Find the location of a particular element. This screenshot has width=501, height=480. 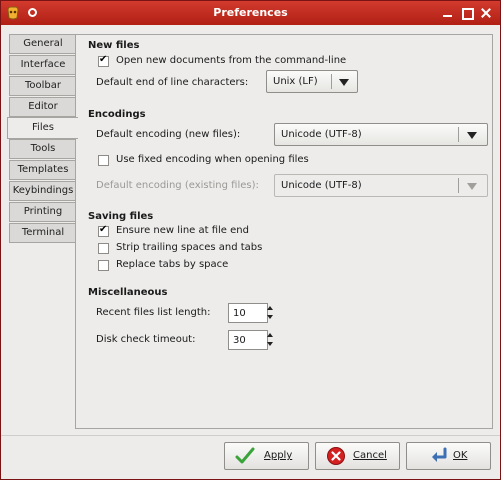

use-fixed-encoding-checkbox is located at coordinates (103, 160).